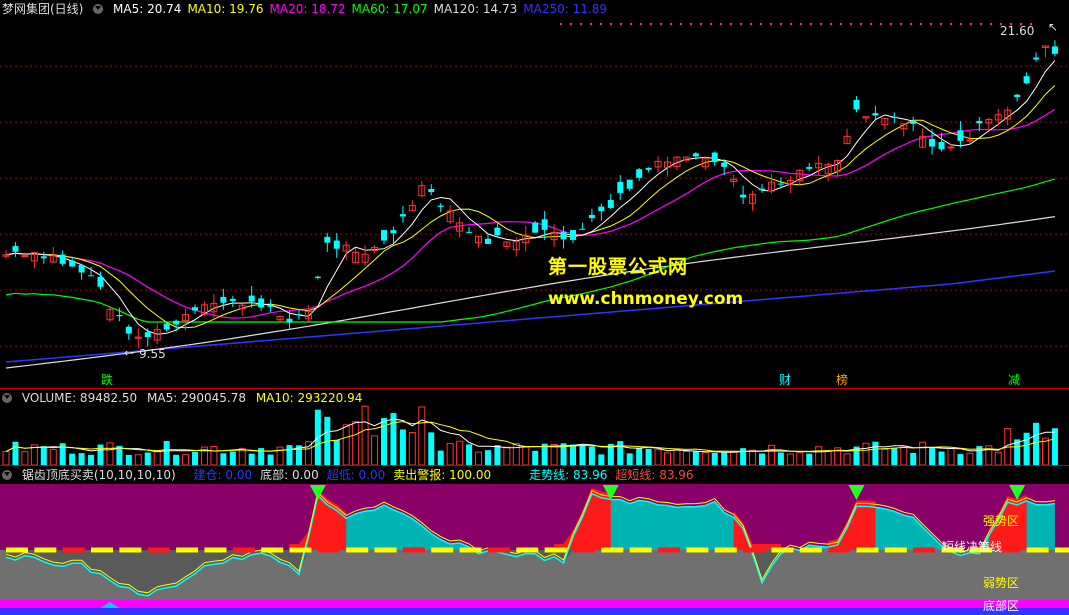 The image size is (1069, 615). I want to click on event-bang: 榜, so click(842, 379).